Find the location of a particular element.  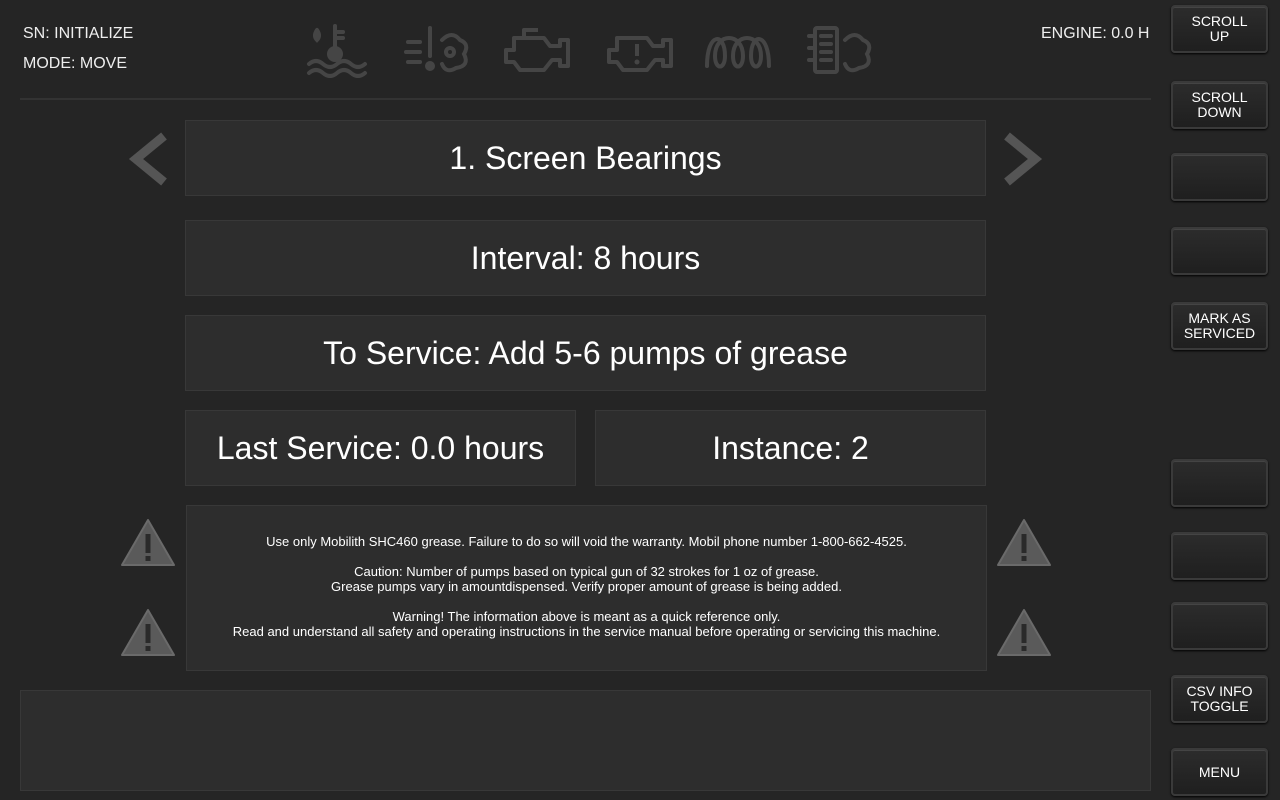

task-title-panel: 1. Screen Bearings is located at coordinates (585, 158).